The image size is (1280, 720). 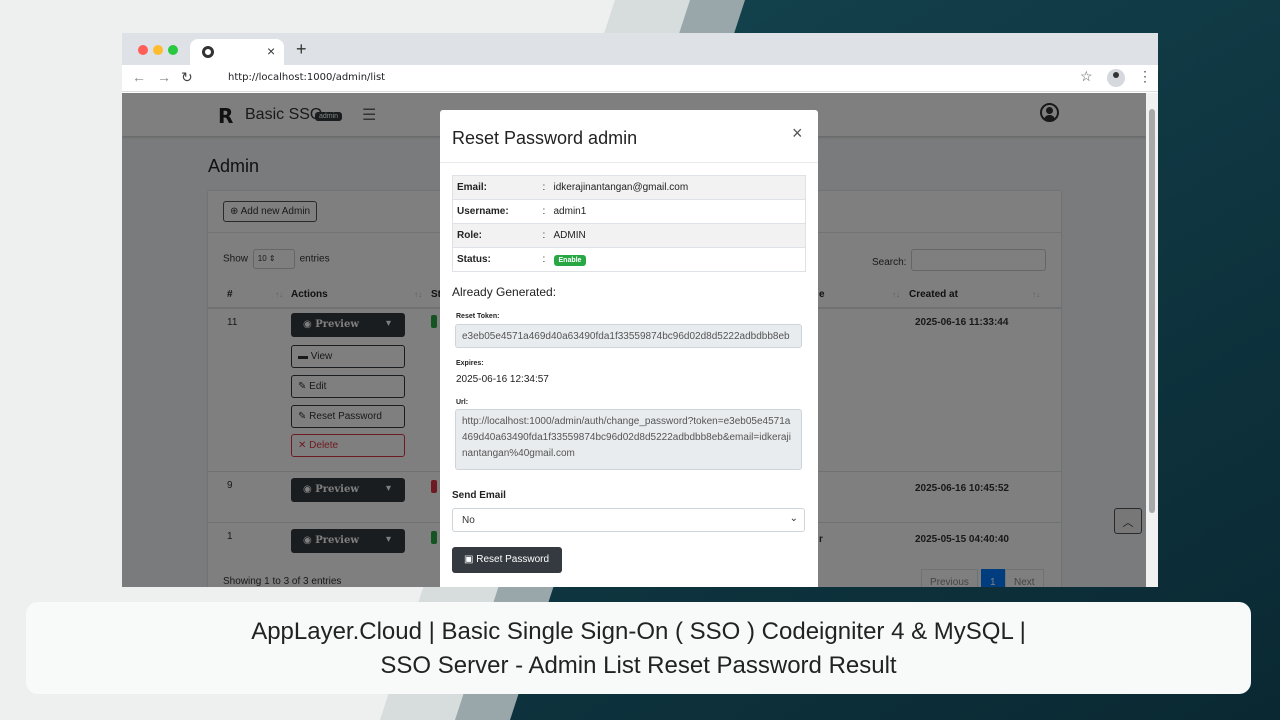 What do you see at coordinates (679, 235) in the screenshot?
I see `info-value: ADMIN` at bounding box center [679, 235].